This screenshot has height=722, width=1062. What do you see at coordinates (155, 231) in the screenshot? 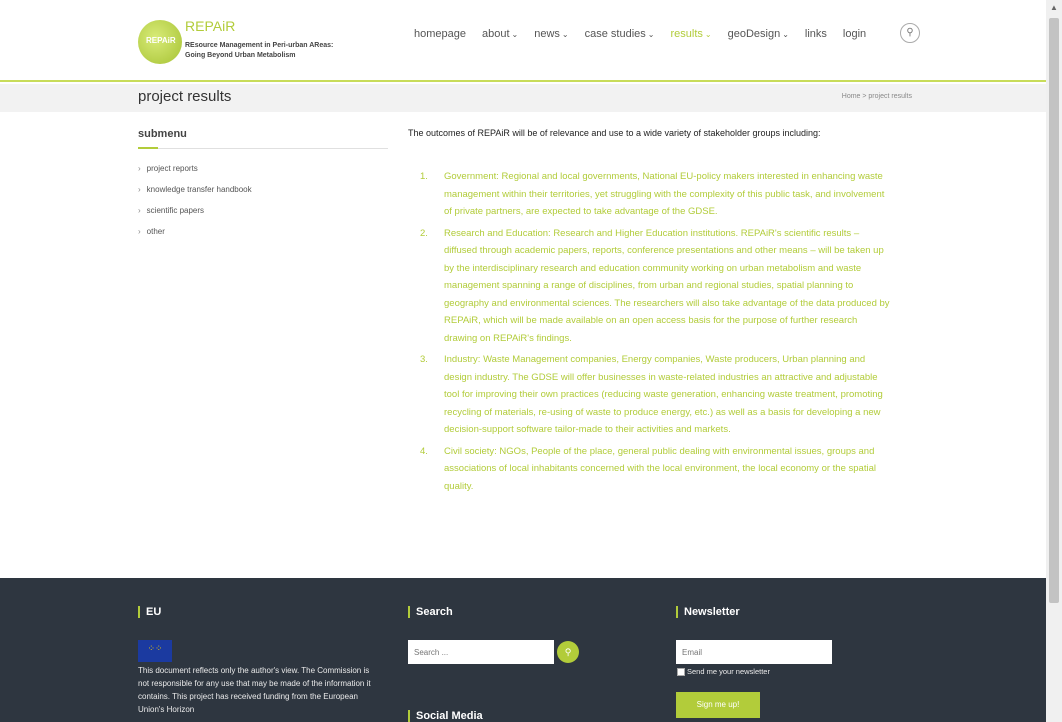
I see `submenu-item-label: other` at bounding box center [155, 231].